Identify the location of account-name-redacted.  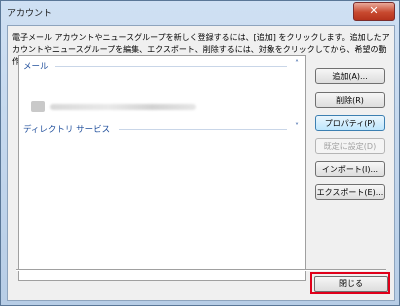
(123, 107).